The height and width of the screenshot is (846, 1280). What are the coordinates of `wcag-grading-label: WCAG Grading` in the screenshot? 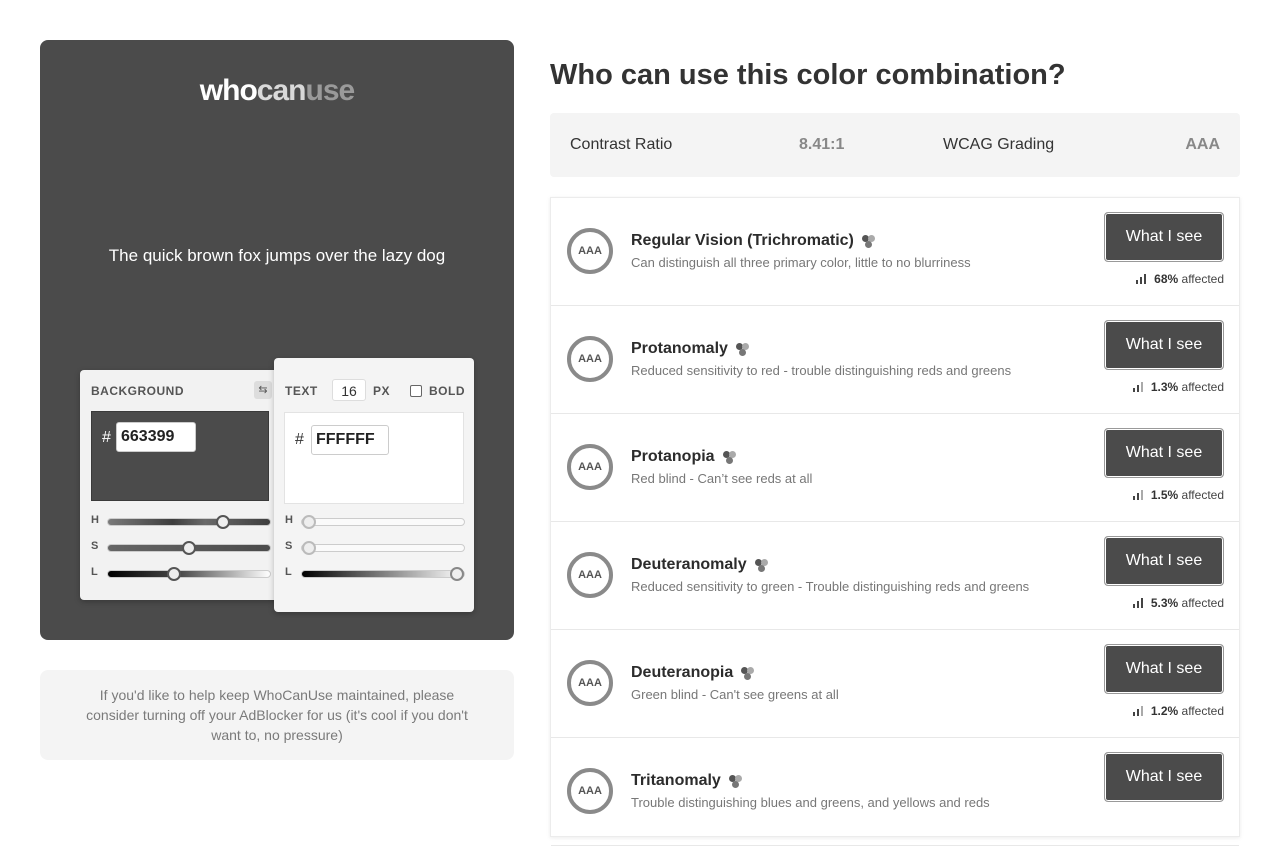 It's located at (999, 144).